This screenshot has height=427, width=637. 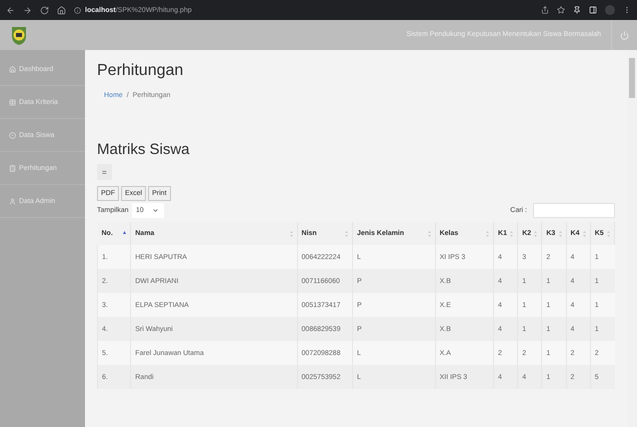 What do you see at coordinates (12, 135) in the screenshot?
I see `circle-icon` at bounding box center [12, 135].